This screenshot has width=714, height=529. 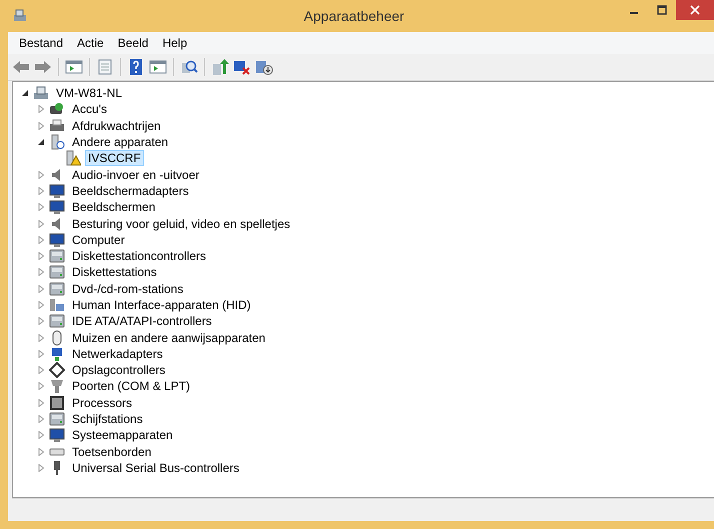 What do you see at coordinates (89, 109) in the screenshot?
I see `tree-item: Accu's` at bounding box center [89, 109].